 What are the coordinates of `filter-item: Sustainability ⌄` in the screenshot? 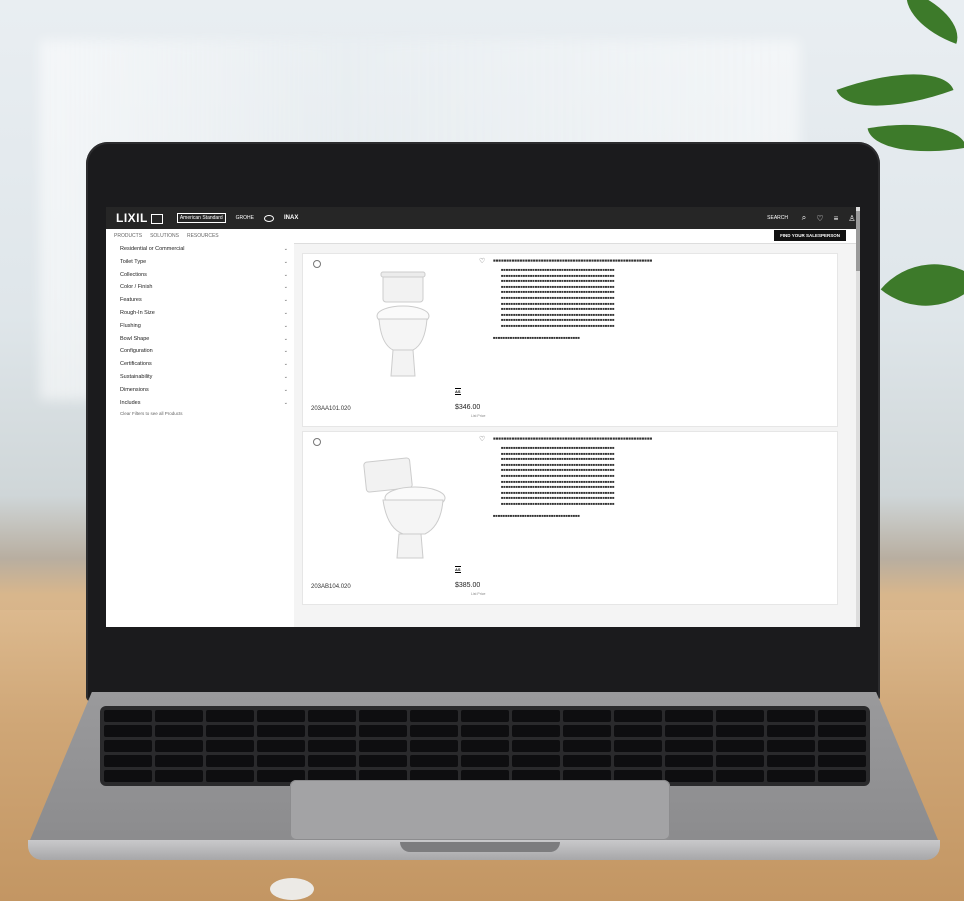 It's located at (200, 377).